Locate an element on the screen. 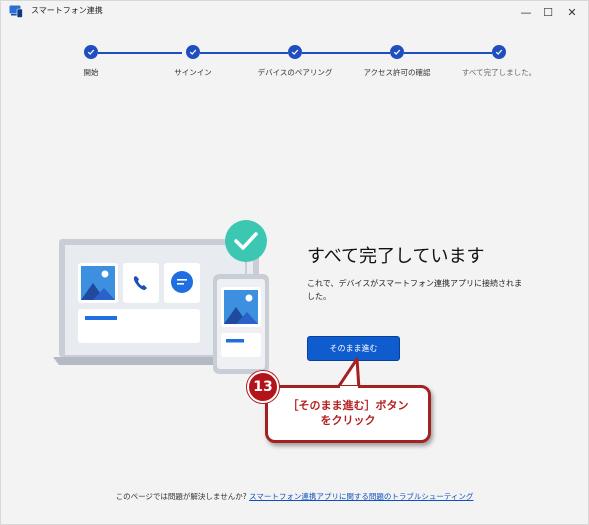  devices-illustration is located at coordinates (161, 297).